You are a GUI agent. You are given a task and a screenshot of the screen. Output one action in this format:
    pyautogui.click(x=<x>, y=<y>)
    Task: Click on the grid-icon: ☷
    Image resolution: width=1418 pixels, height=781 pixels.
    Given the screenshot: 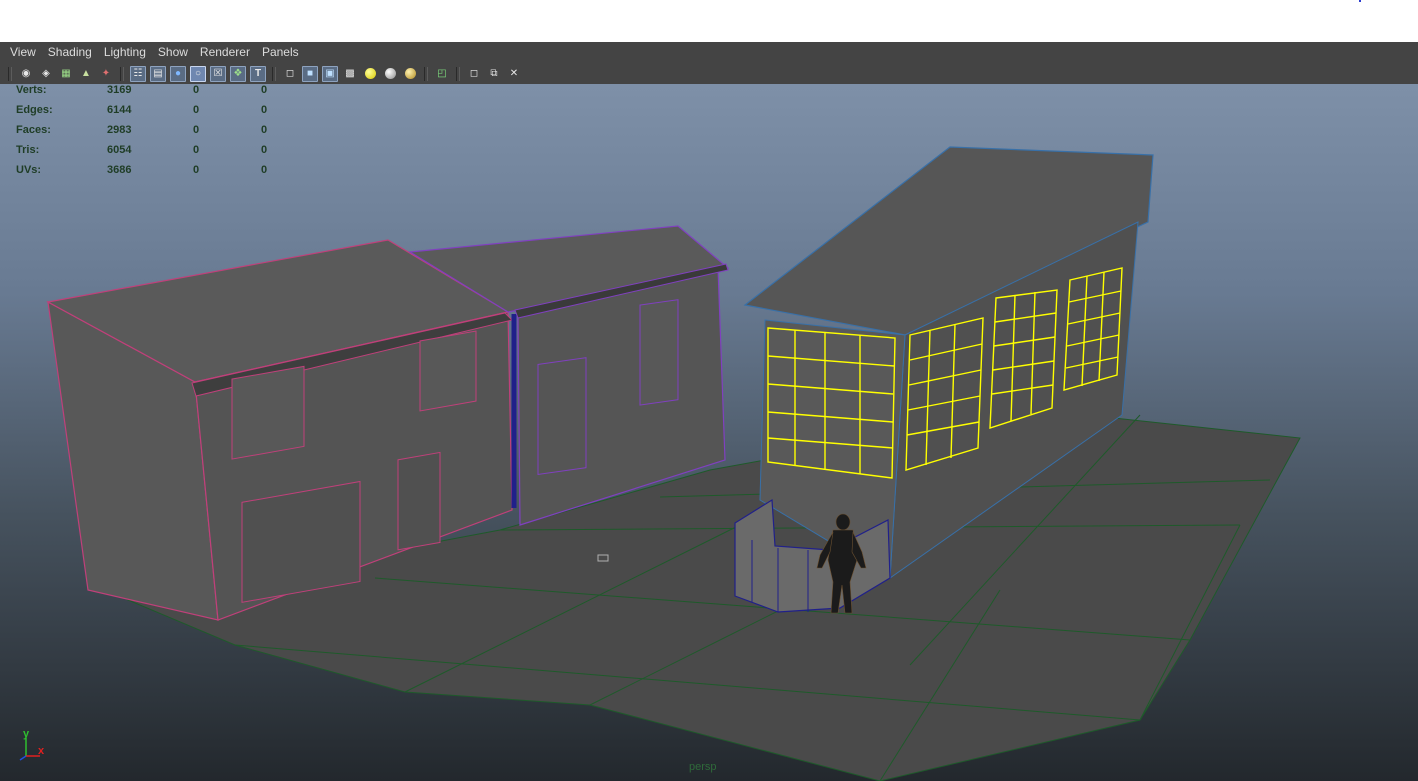 What is the action you would take?
    pyautogui.click(x=138, y=73)
    